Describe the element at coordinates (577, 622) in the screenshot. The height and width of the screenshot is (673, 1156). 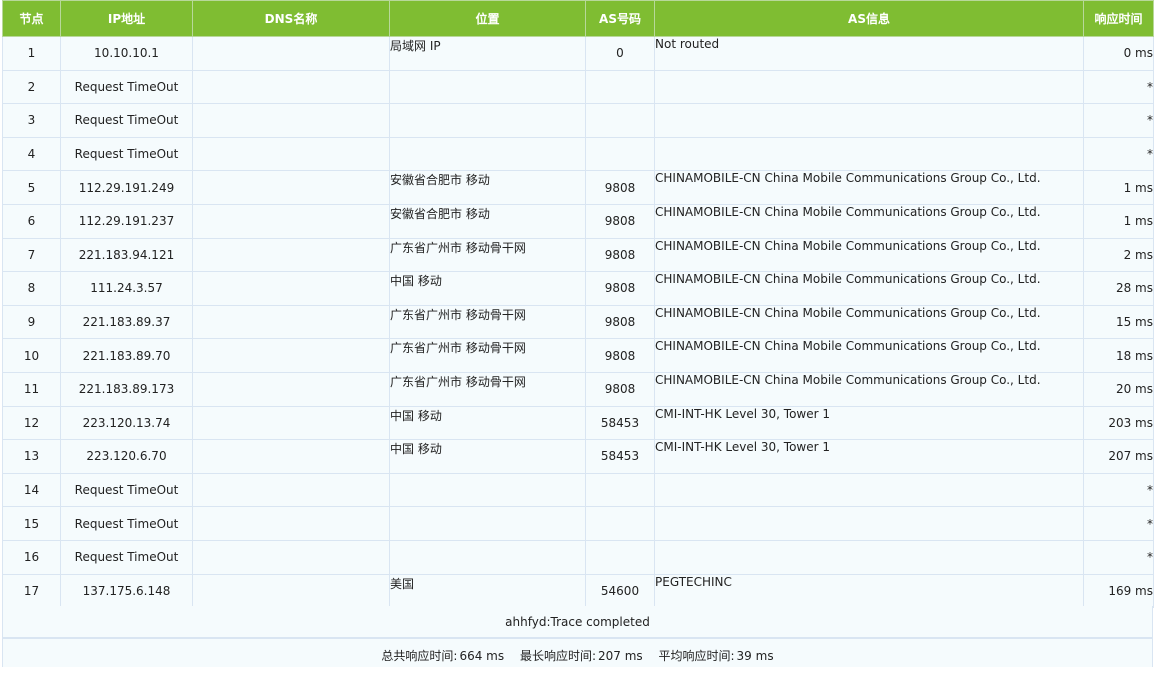
I see `trace-completed-text: ahhfyd:Trace completed` at that location.